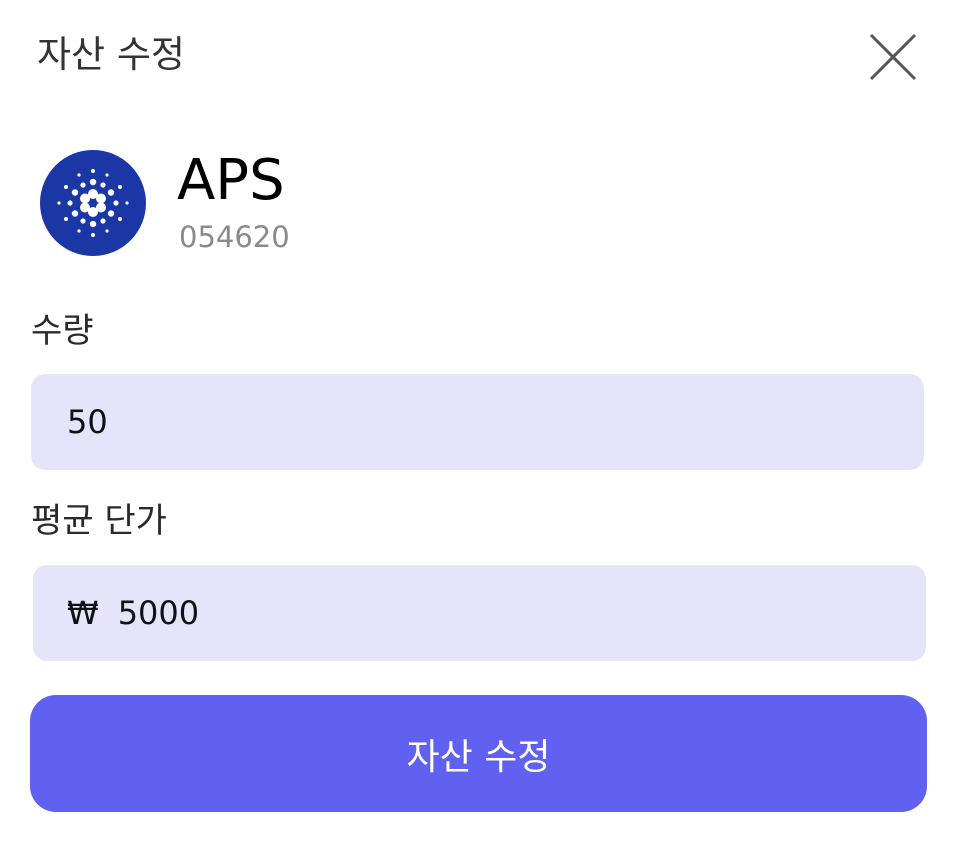 The image size is (954, 842). What do you see at coordinates (234, 237) in the screenshot?
I see `asset-code: 054620` at bounding box center [234, 237].